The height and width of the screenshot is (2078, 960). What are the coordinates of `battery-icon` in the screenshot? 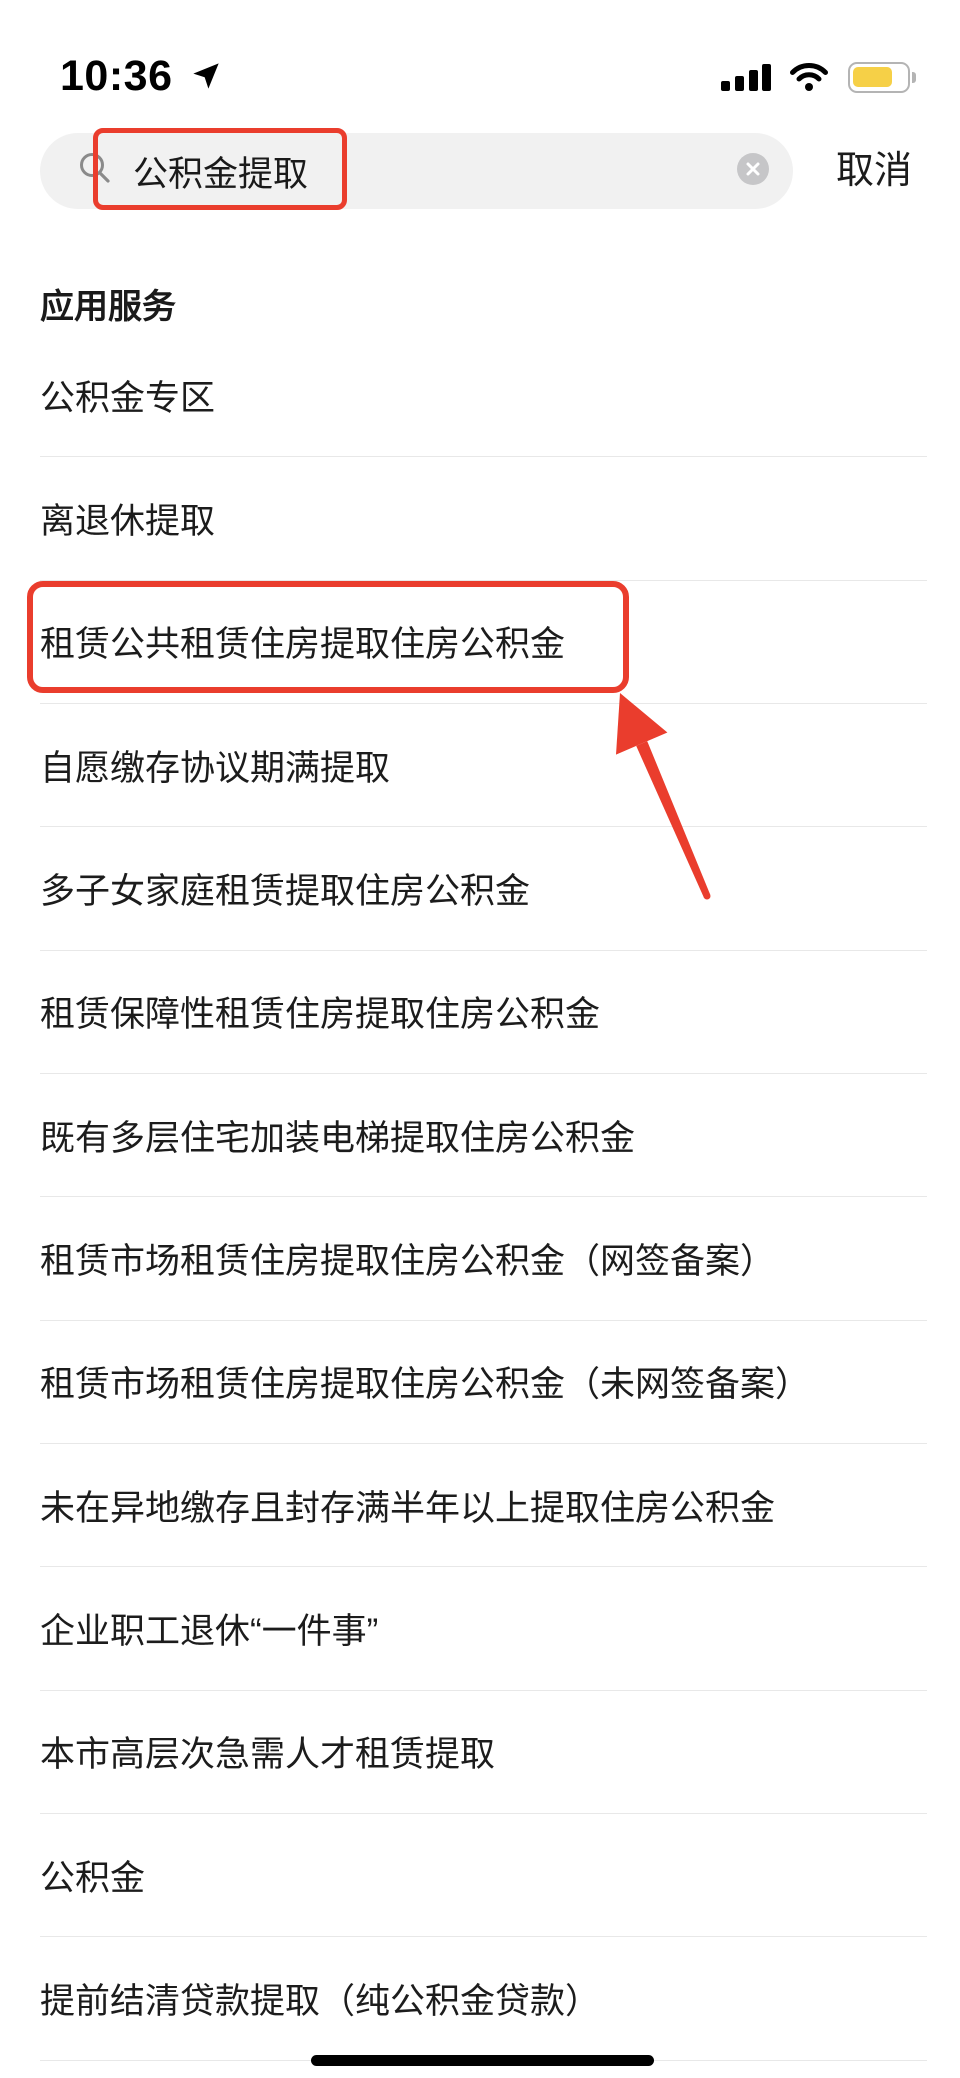 It's located at (883, 77).